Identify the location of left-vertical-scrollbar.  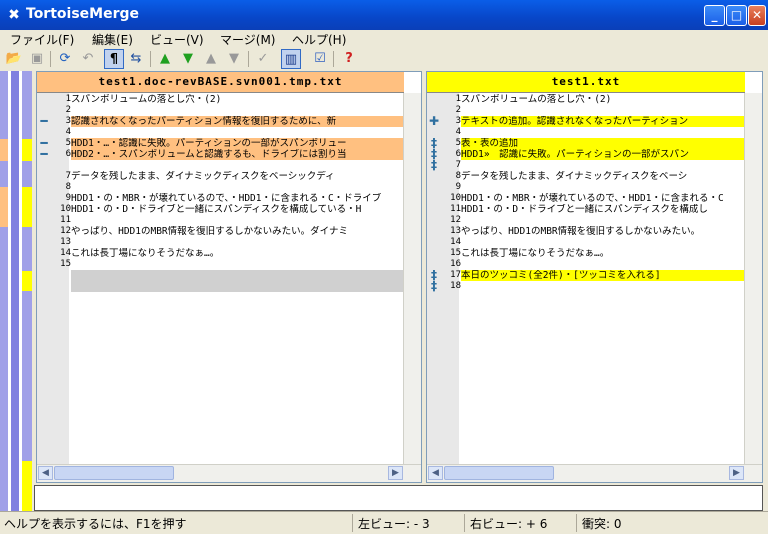
(412, 279).